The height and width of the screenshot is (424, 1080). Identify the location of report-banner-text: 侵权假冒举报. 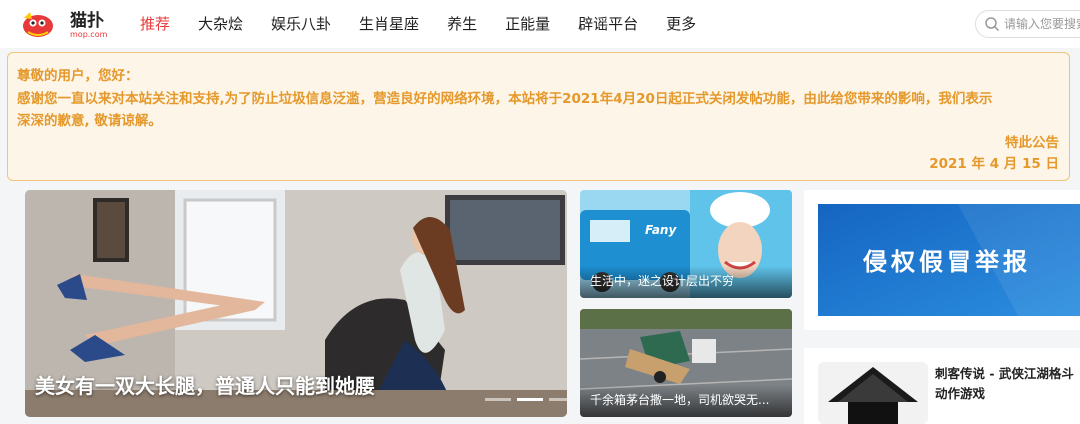
(947, 259).